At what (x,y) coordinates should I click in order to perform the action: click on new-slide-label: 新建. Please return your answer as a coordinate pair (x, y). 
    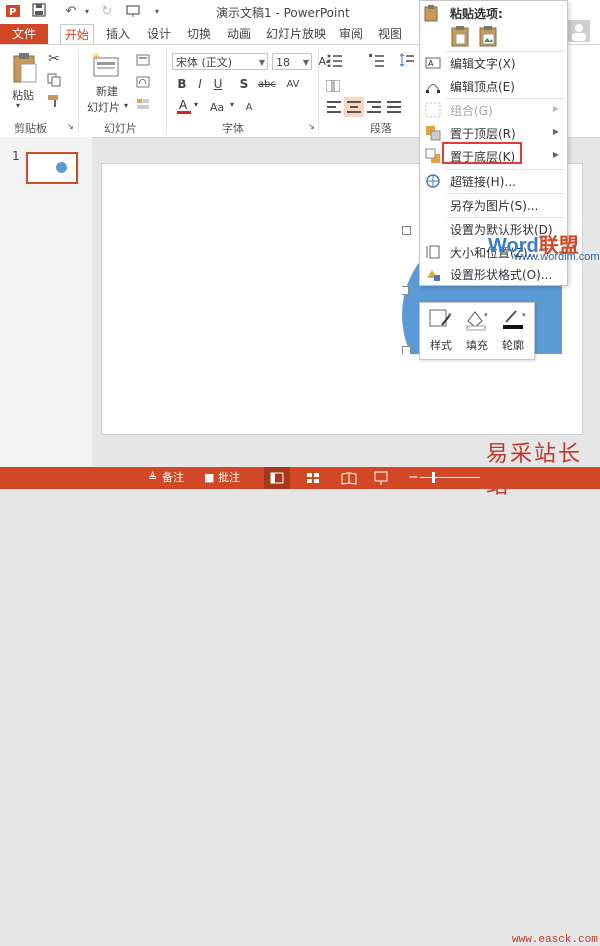
    Looking at the image, I should click on (107, 91).